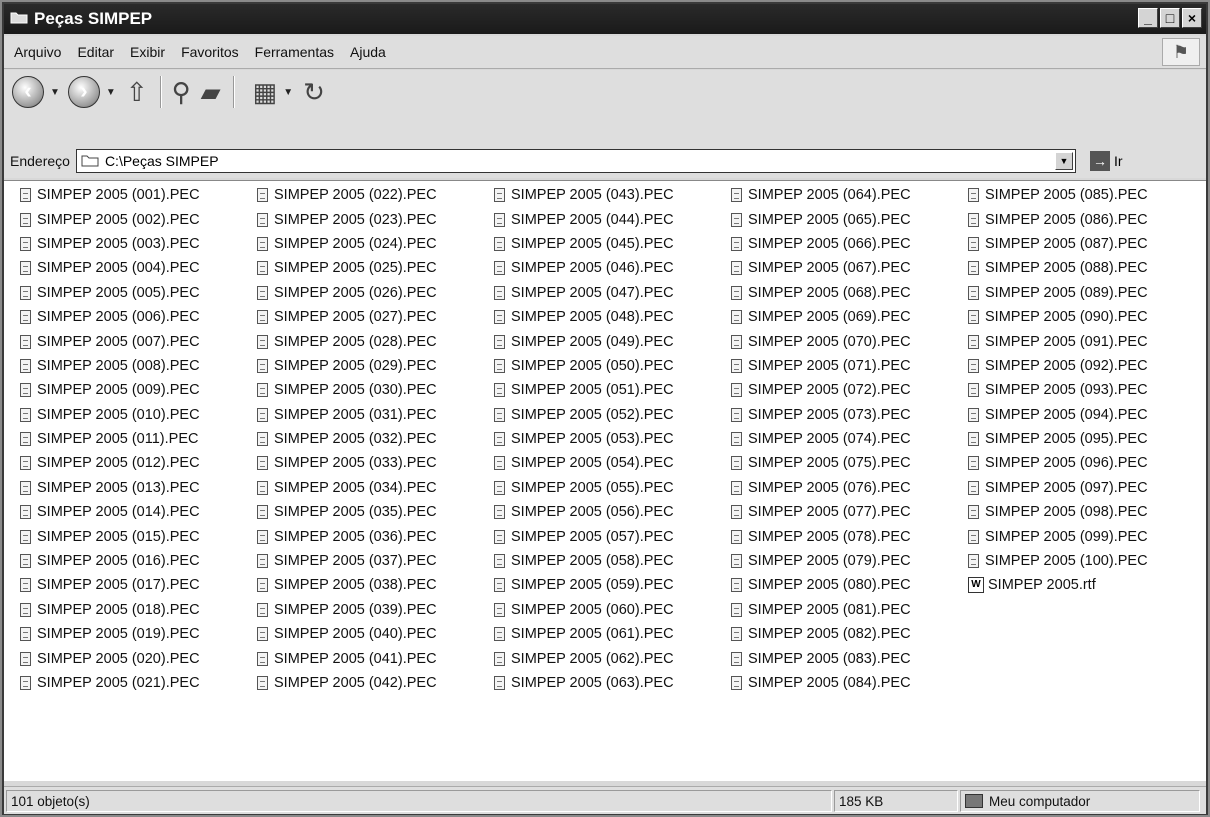 This screenshot has width=1210, height=817. I want to click on file-item: SIMPEP 2005 (083).PEC, so click(821, 658).